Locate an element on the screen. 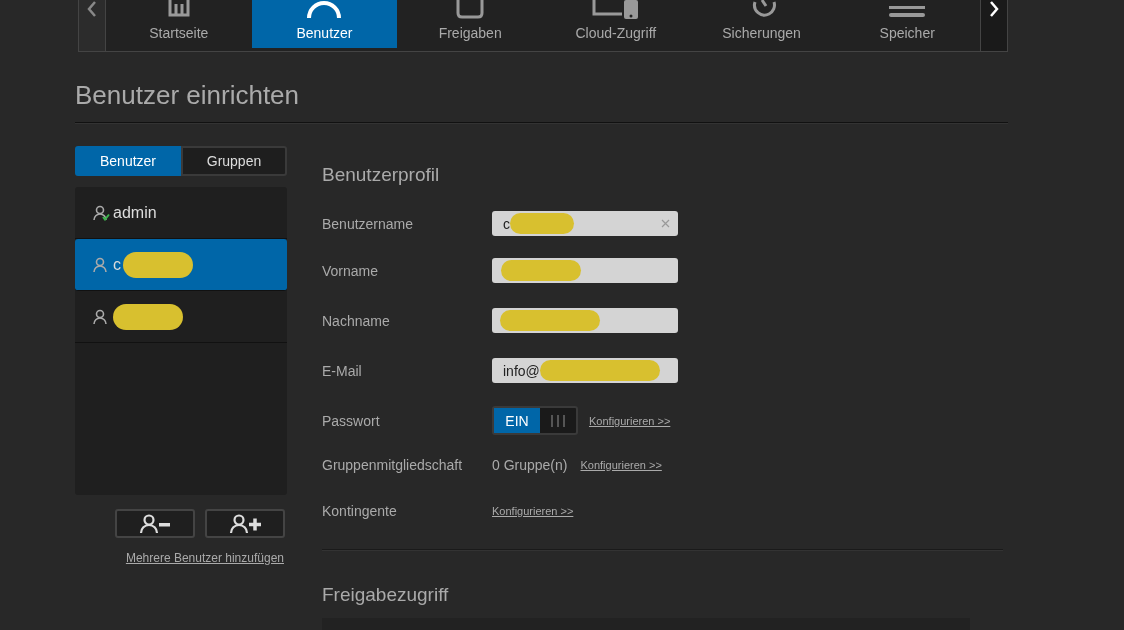  field-label: Vorname is located at coordinates (351, 270).